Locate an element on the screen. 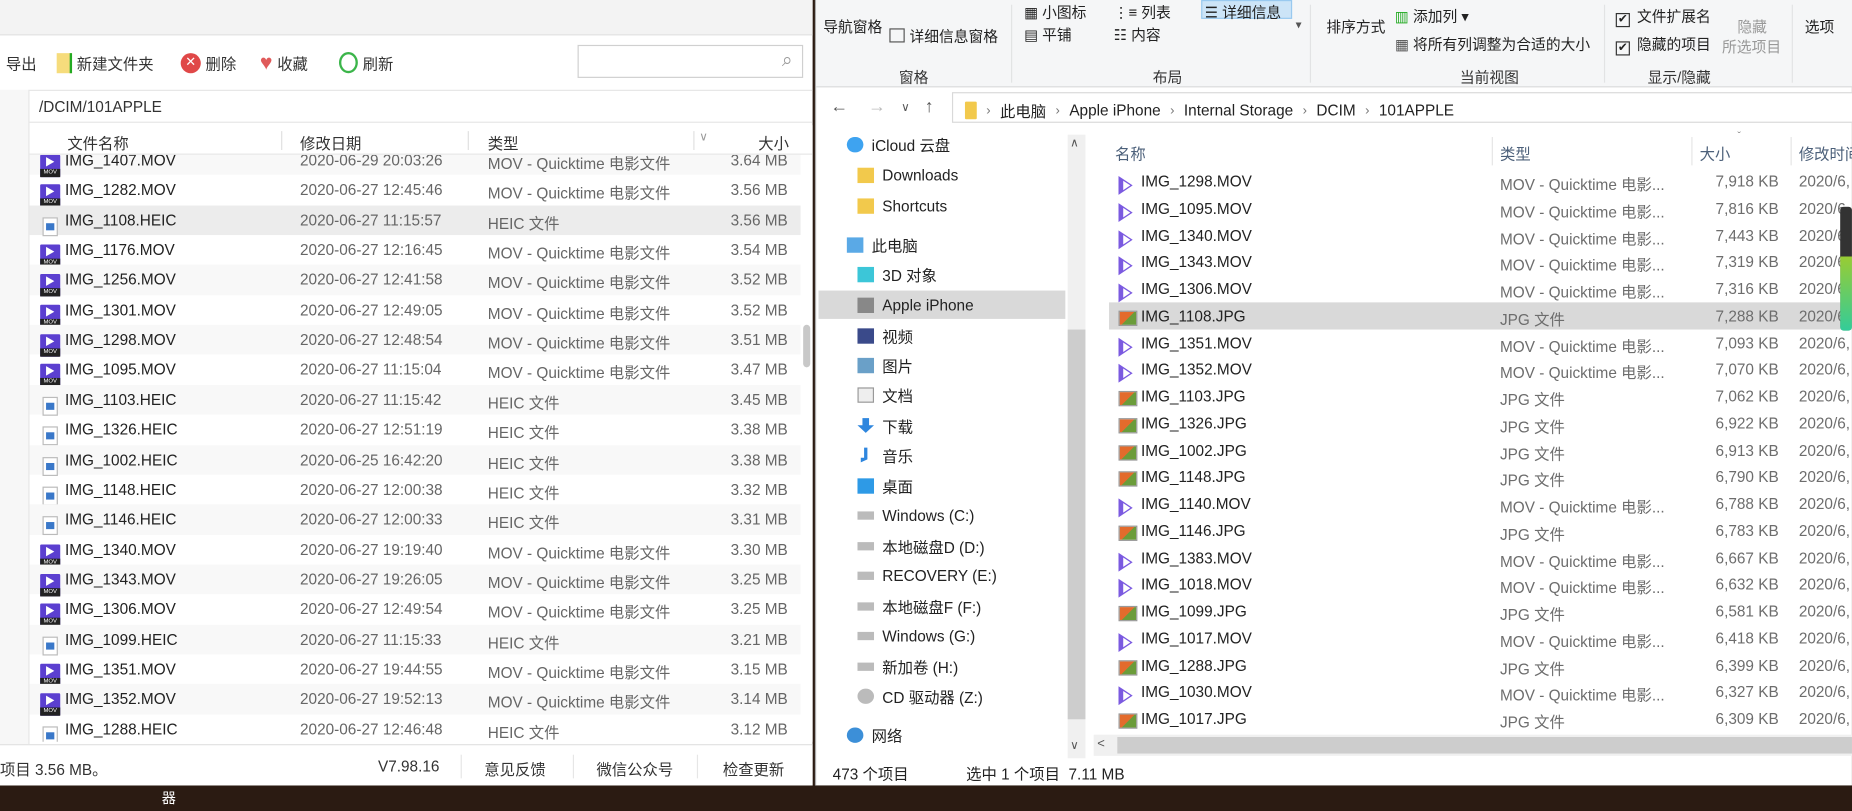 The image size is (1852, 811). nav-item: 图片 is located at coordinates (942, 365).